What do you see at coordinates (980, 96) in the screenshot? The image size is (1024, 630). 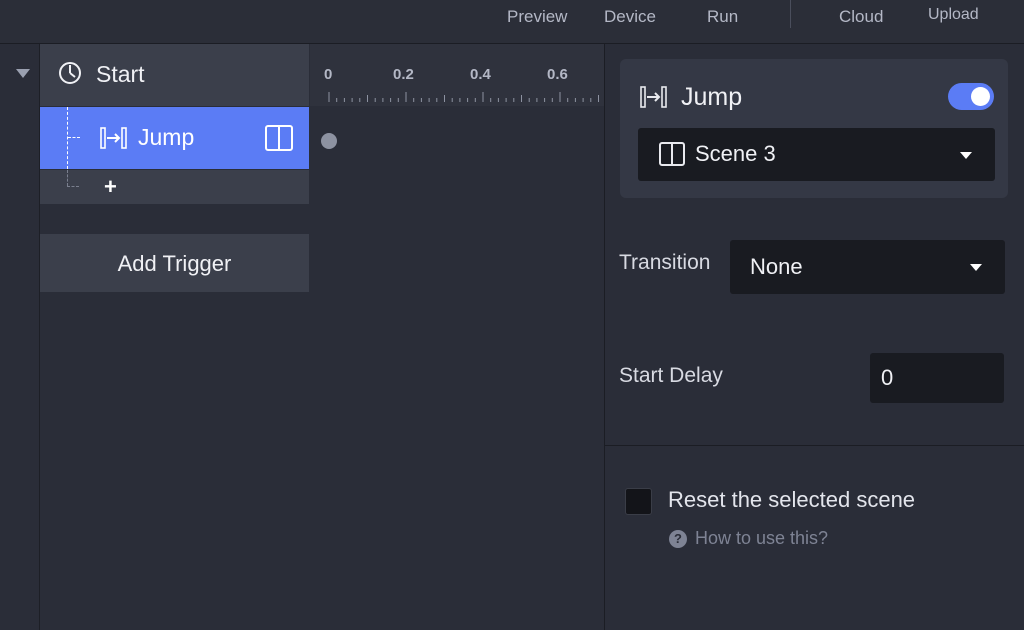 I see `toggle-knob` at bounding box center [980, 96].